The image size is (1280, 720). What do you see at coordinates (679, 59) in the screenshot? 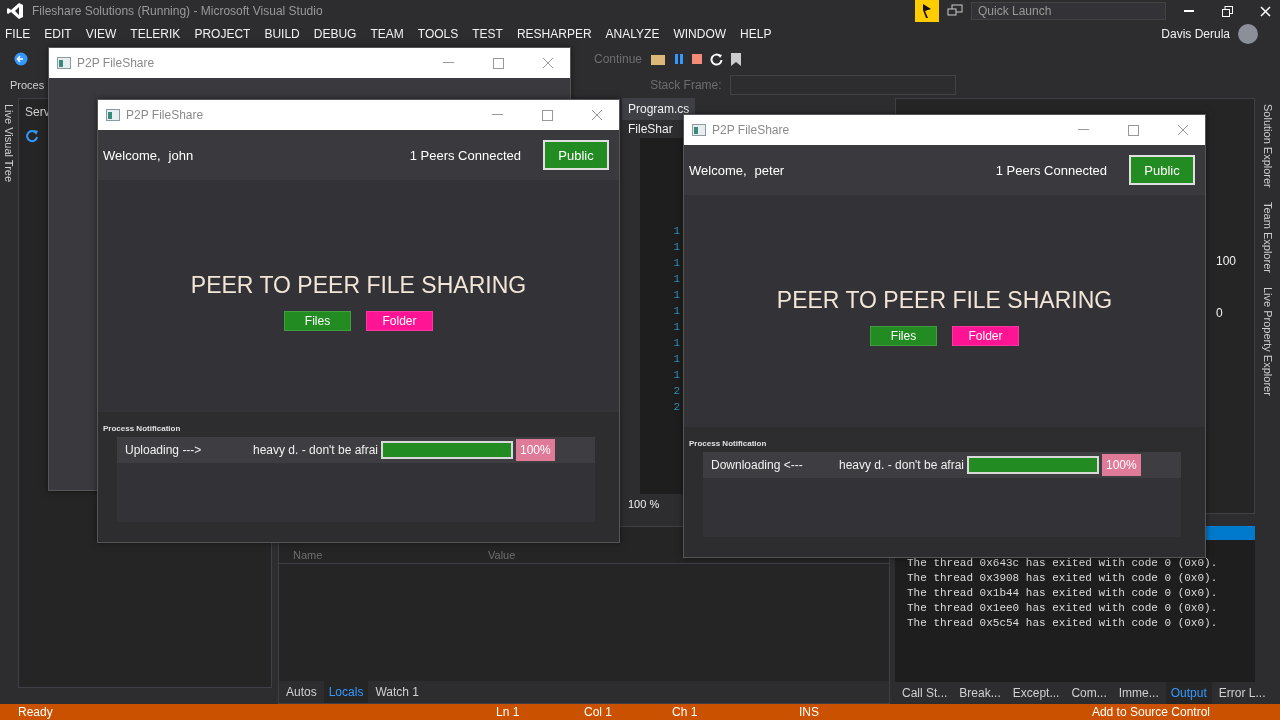
I see `pause-icon` at bounding box center [679, 59].